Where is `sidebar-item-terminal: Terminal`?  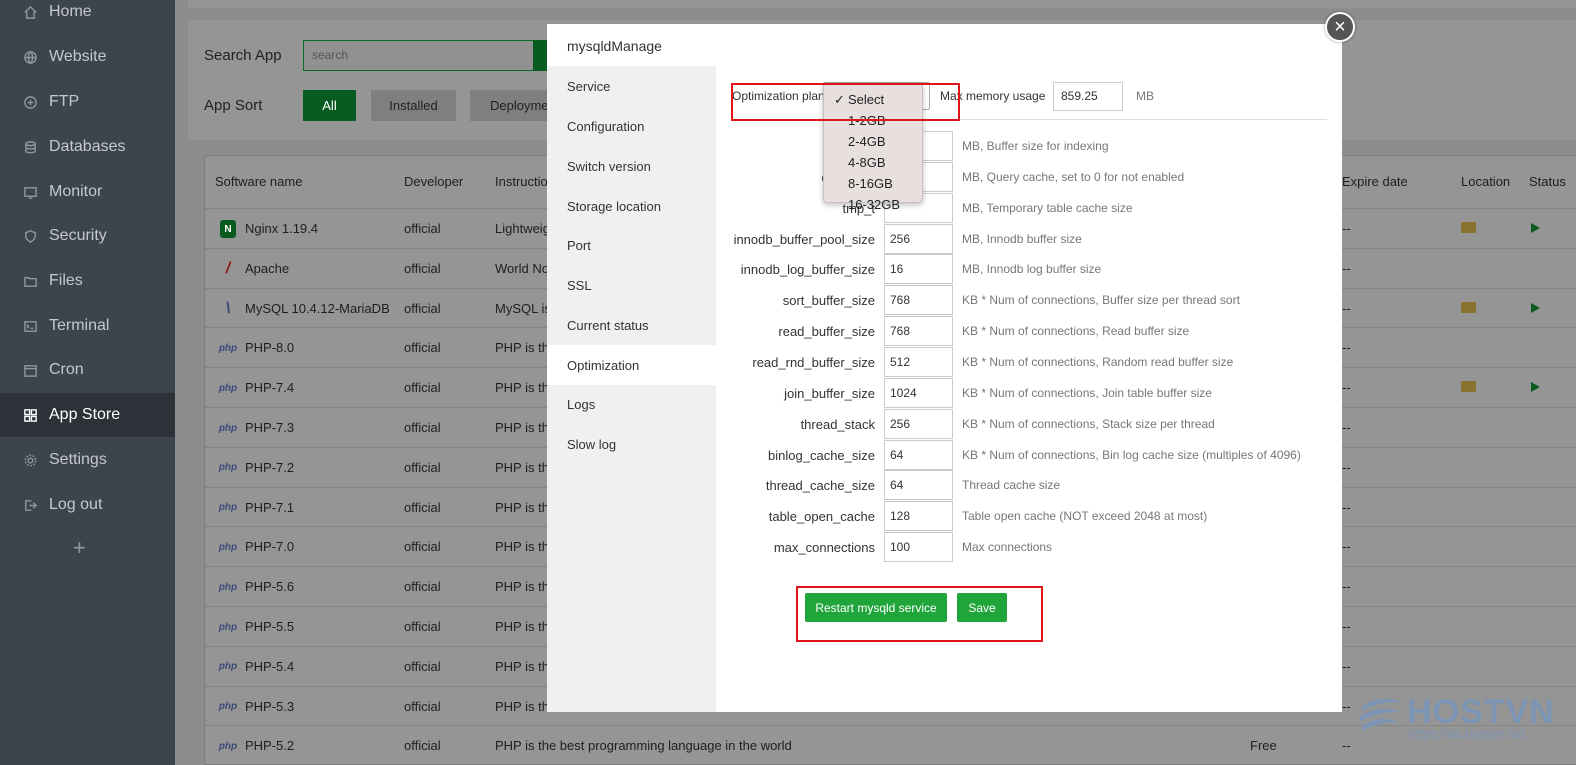 sidebar-item-terminal: Terminal is located at coordinates (87, 326).